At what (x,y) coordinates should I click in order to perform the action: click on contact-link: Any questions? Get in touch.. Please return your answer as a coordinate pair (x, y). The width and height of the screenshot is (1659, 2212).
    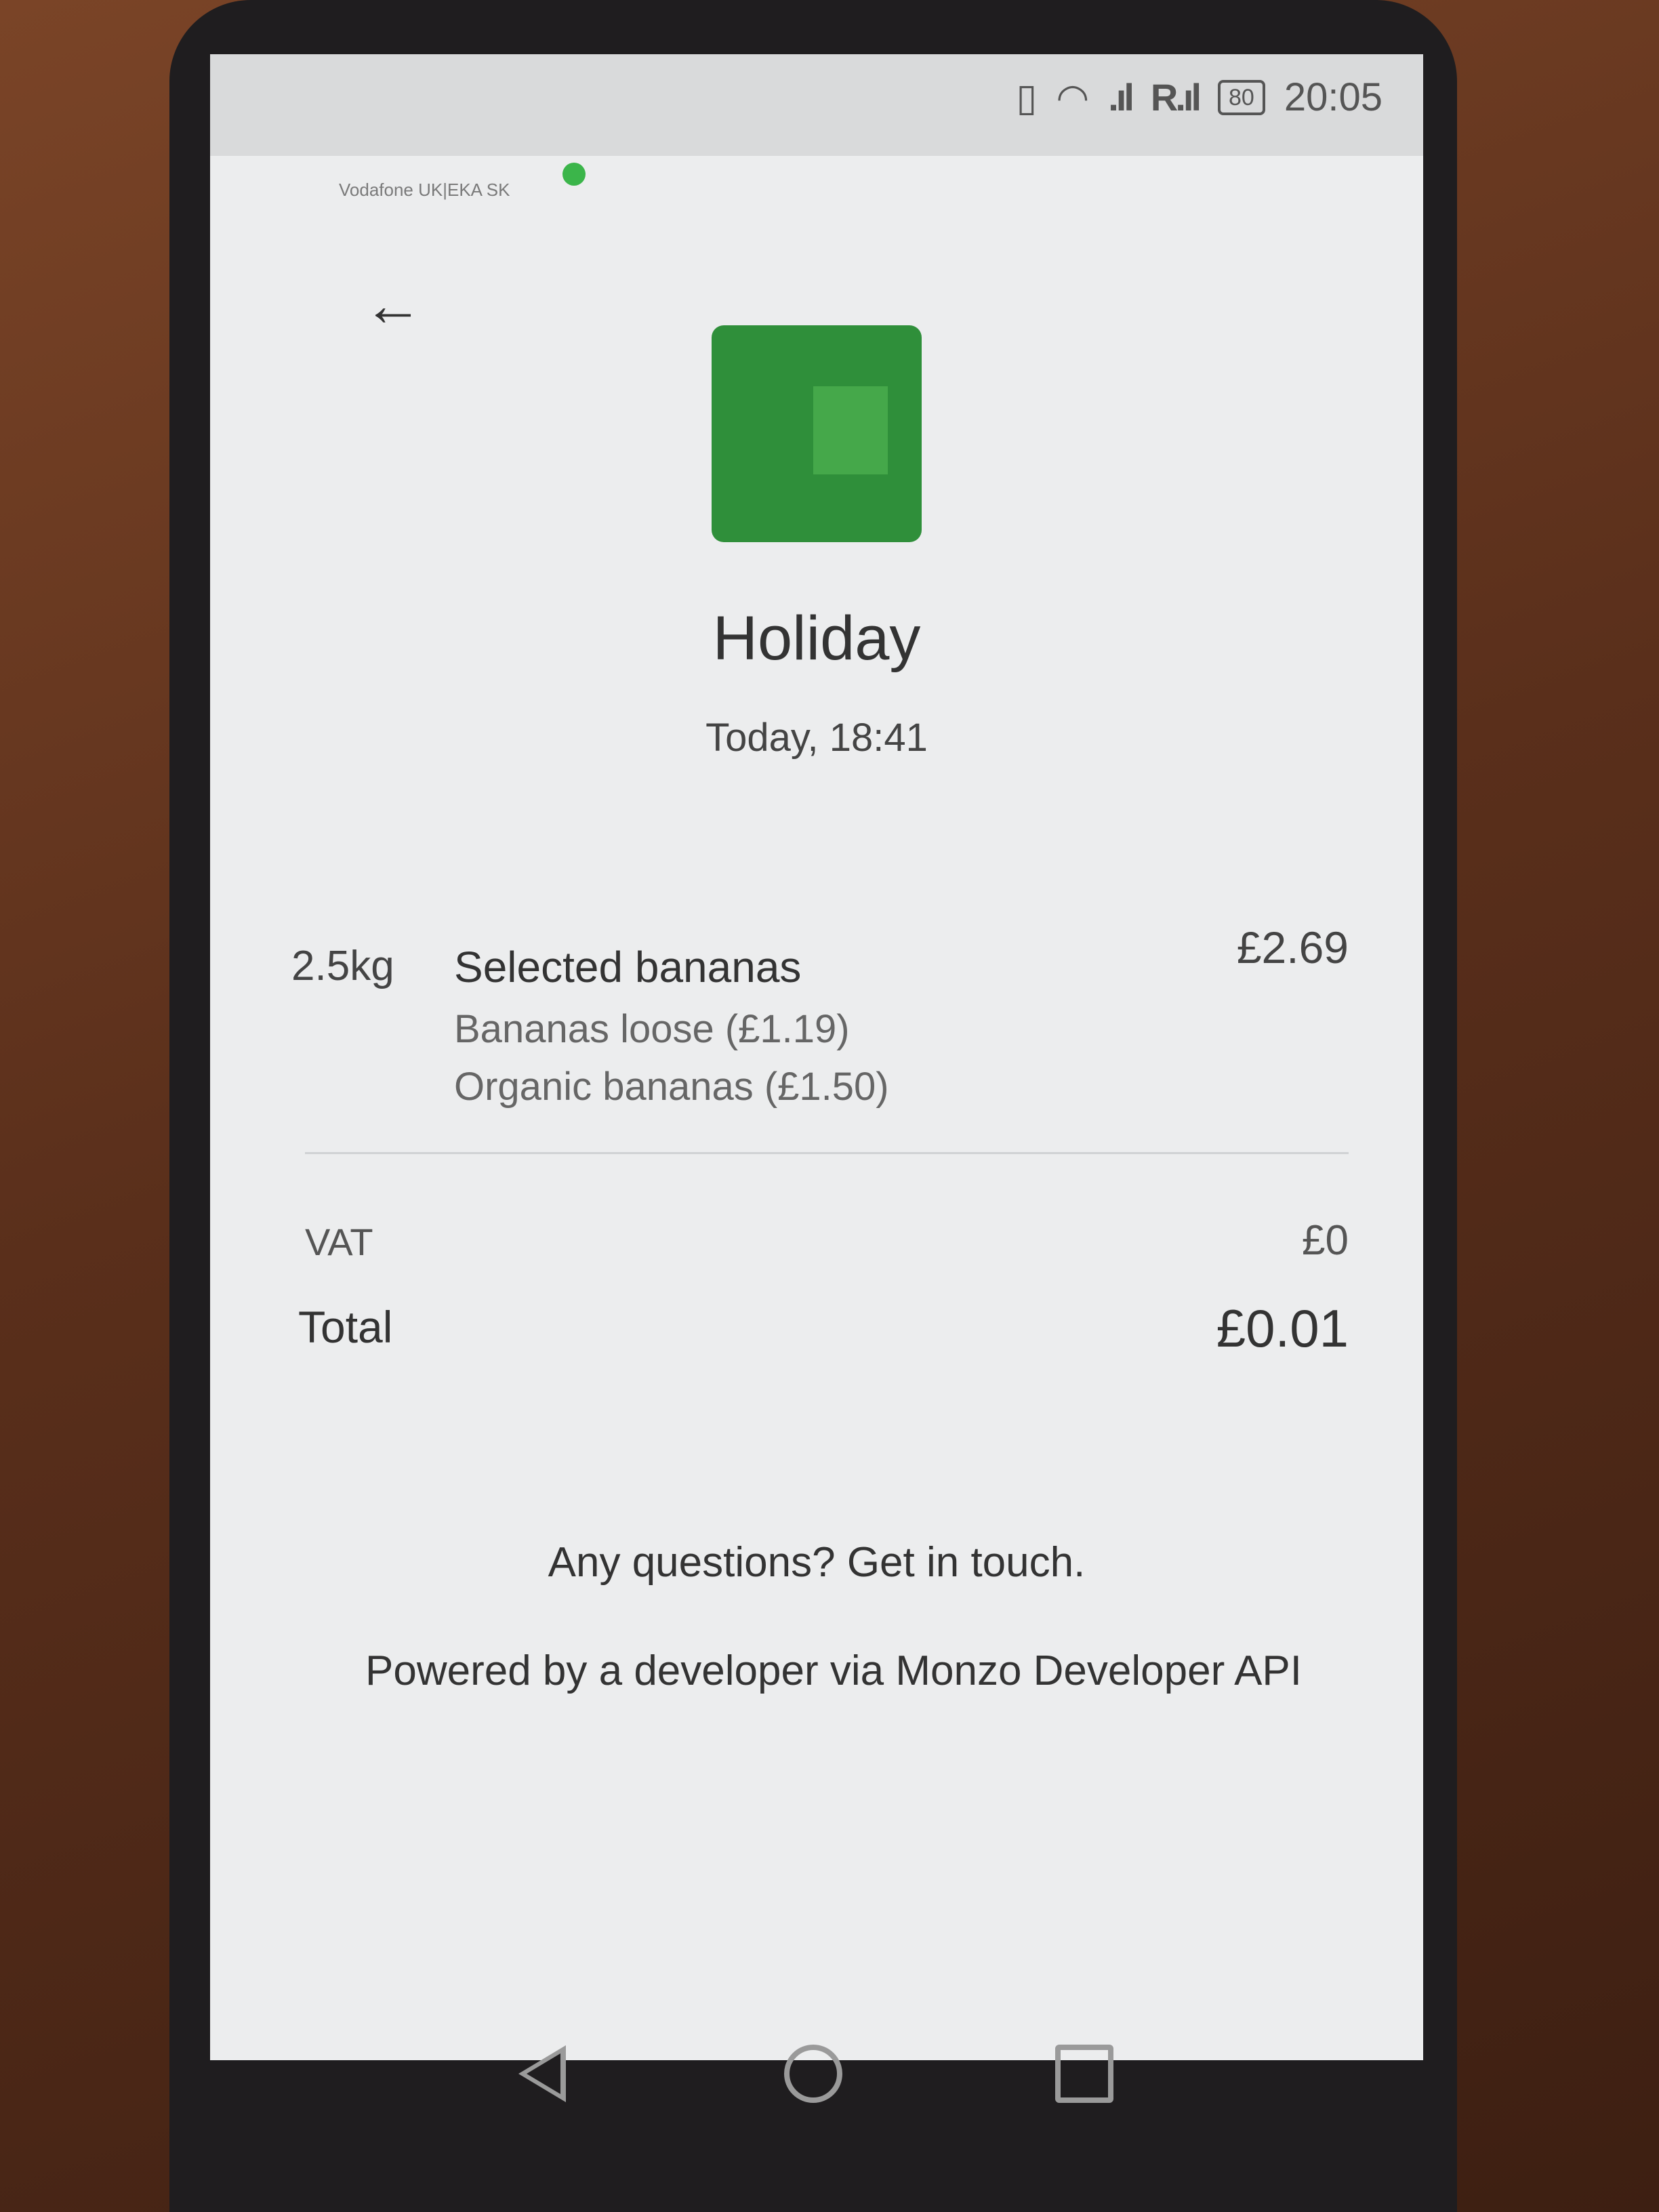
    Looking at the image, I should click on (817, 1562).